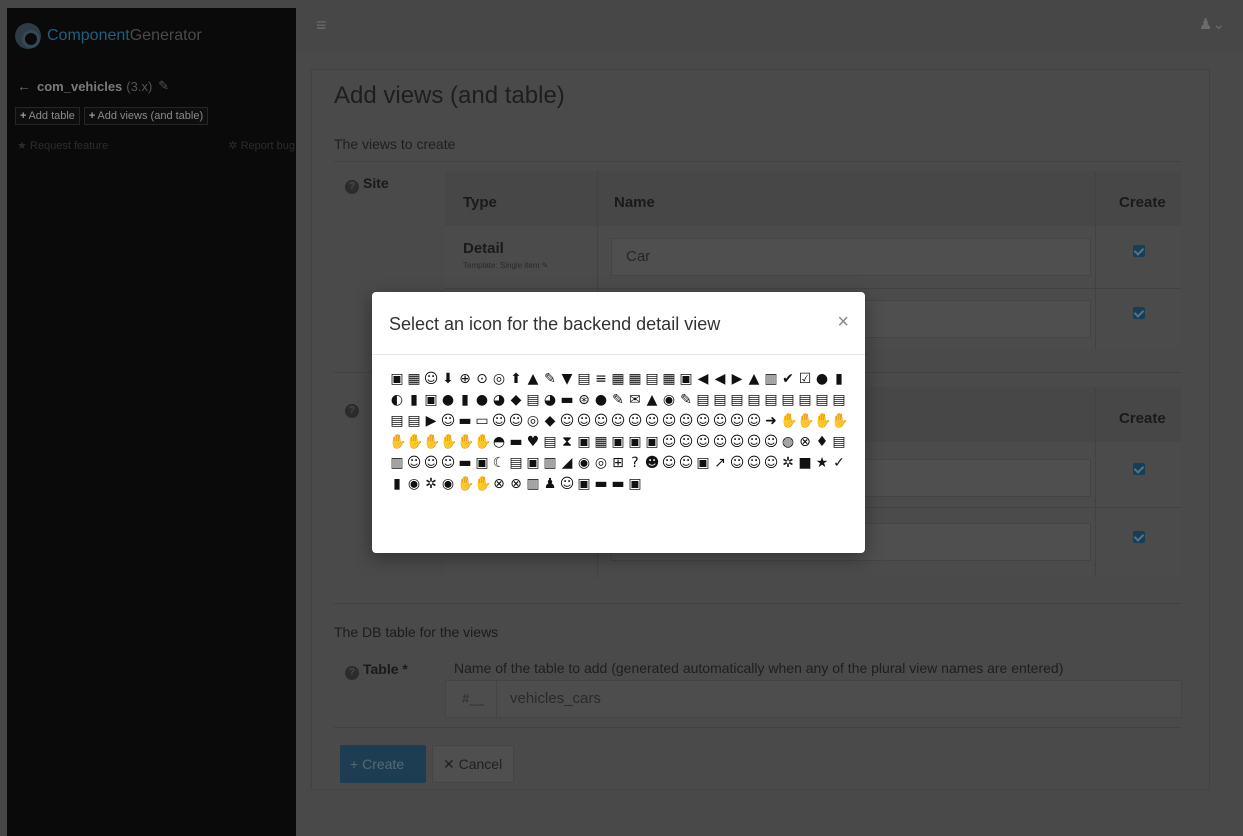  Describe the element at coordinates (550, 400) in the screenshot. I see `icon-option: ◕` at that location.